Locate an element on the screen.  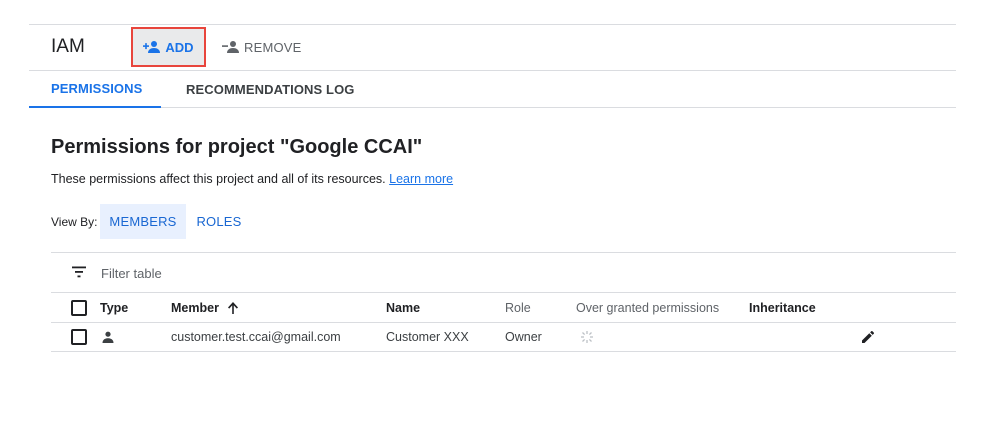
tab-permissions: PERMISSIONS is located at coordinates (95, 89).